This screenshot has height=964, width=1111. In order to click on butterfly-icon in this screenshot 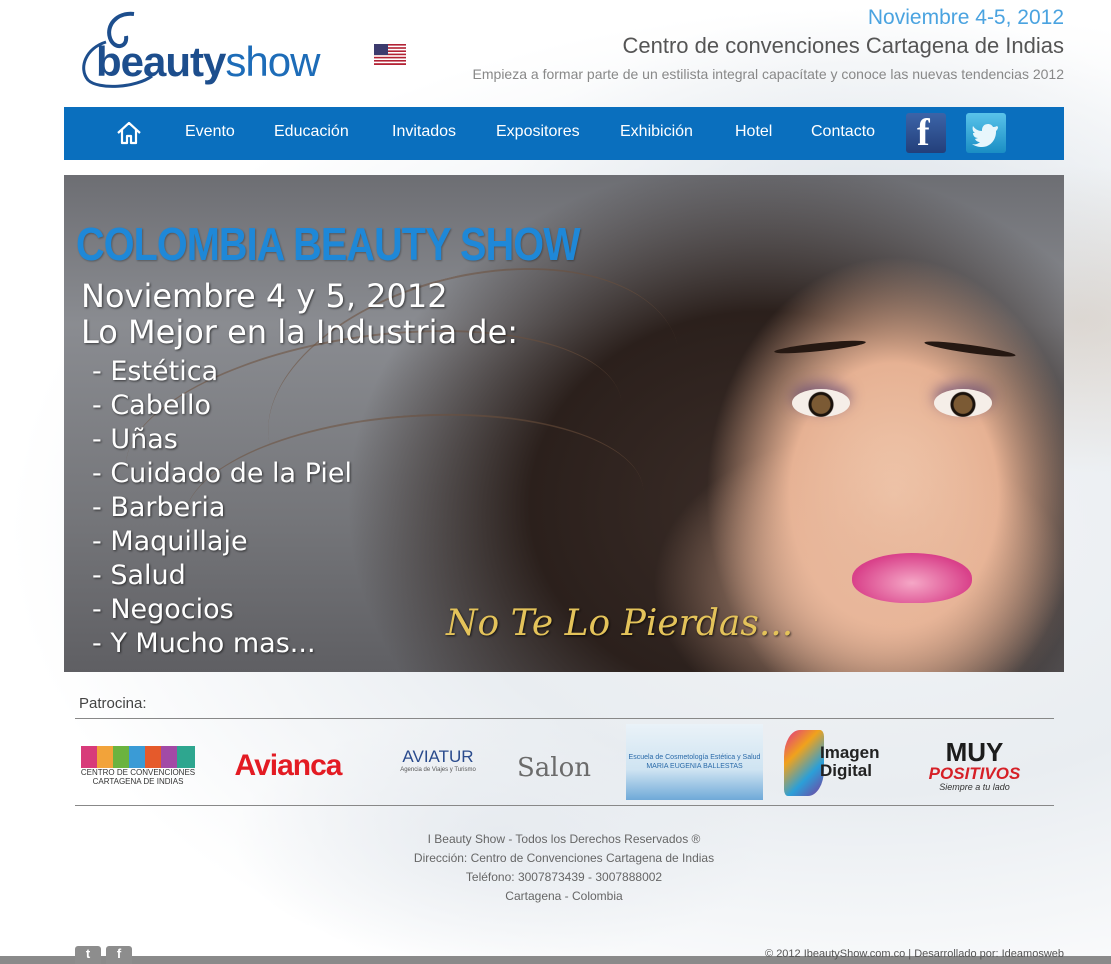, I will do `click(804, 763)`.